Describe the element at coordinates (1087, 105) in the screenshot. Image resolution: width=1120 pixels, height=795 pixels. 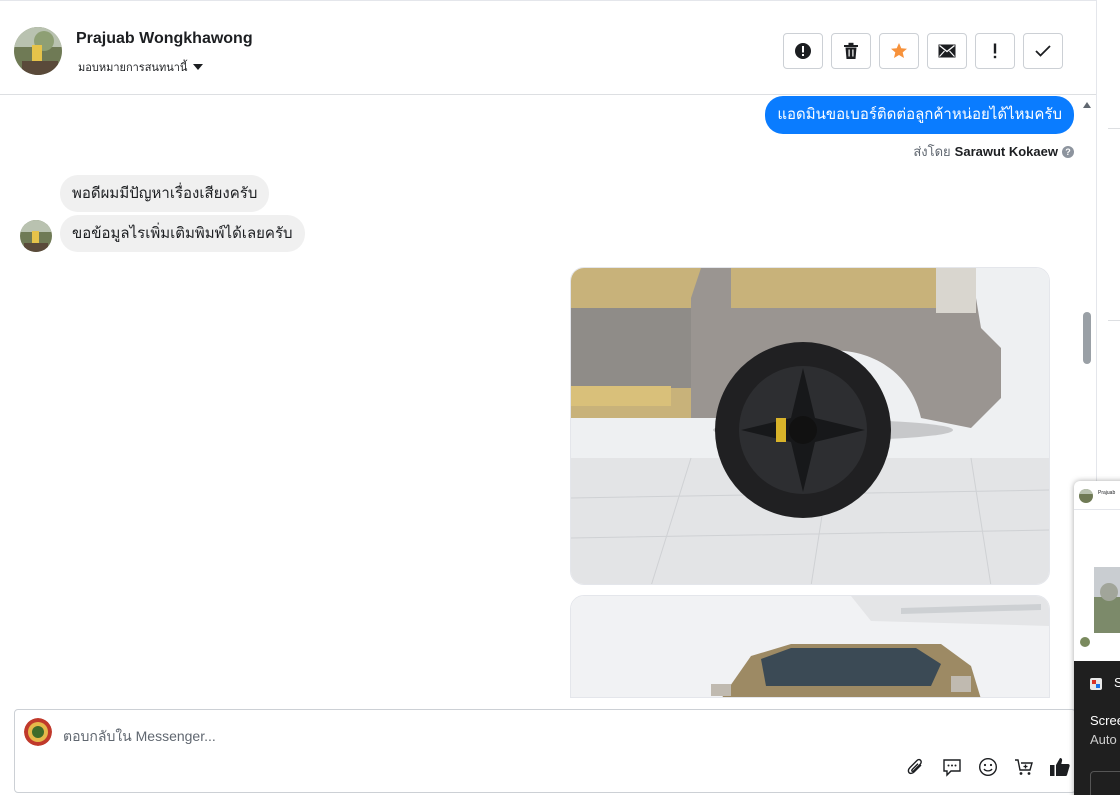
I see `scroll-up-arrow-icon` at that location.